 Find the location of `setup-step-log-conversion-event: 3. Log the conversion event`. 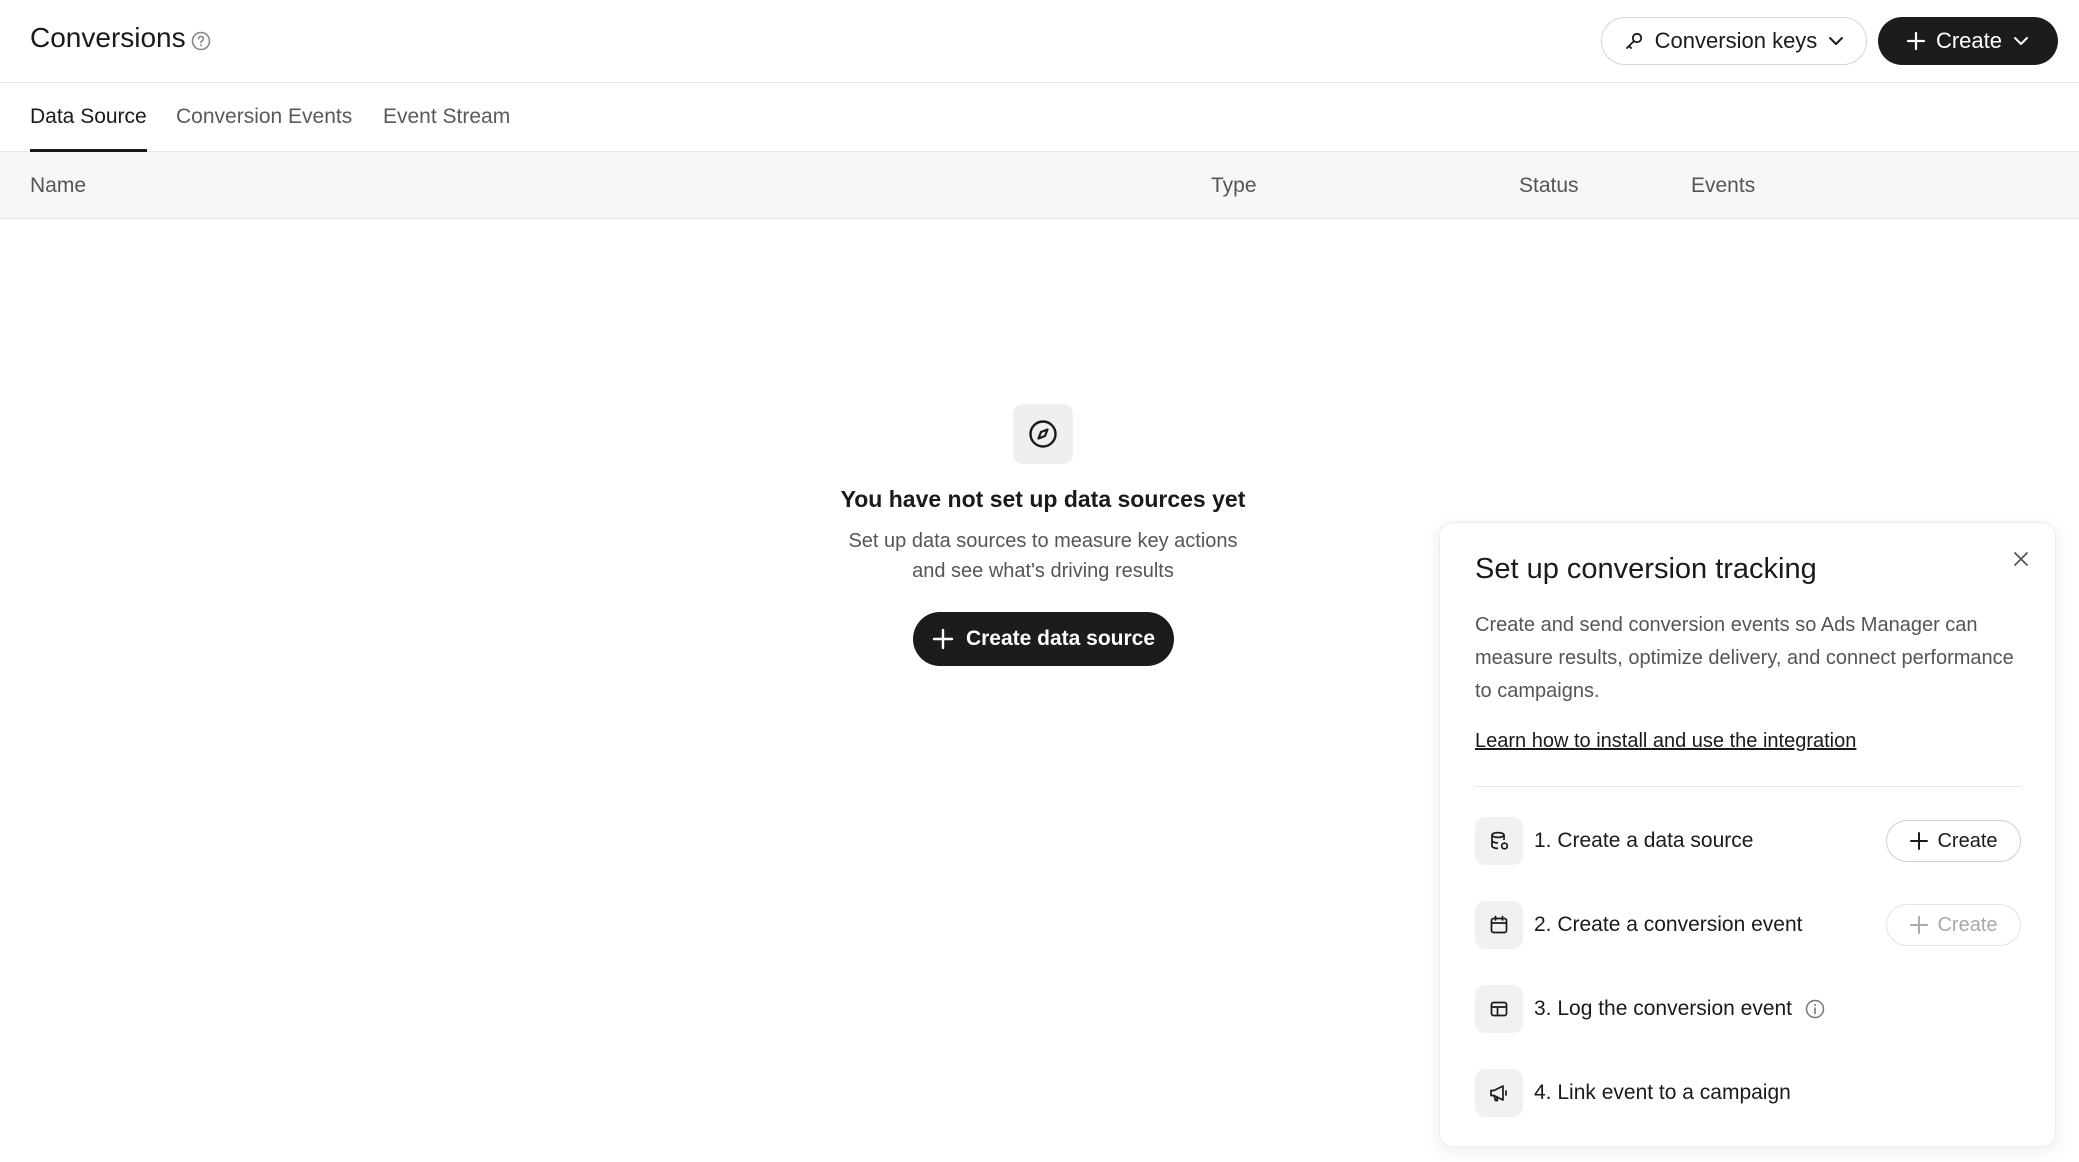

setup-step-log-conversion-event: 3. Log the conversion event is located at coordinates (1748, 1010).